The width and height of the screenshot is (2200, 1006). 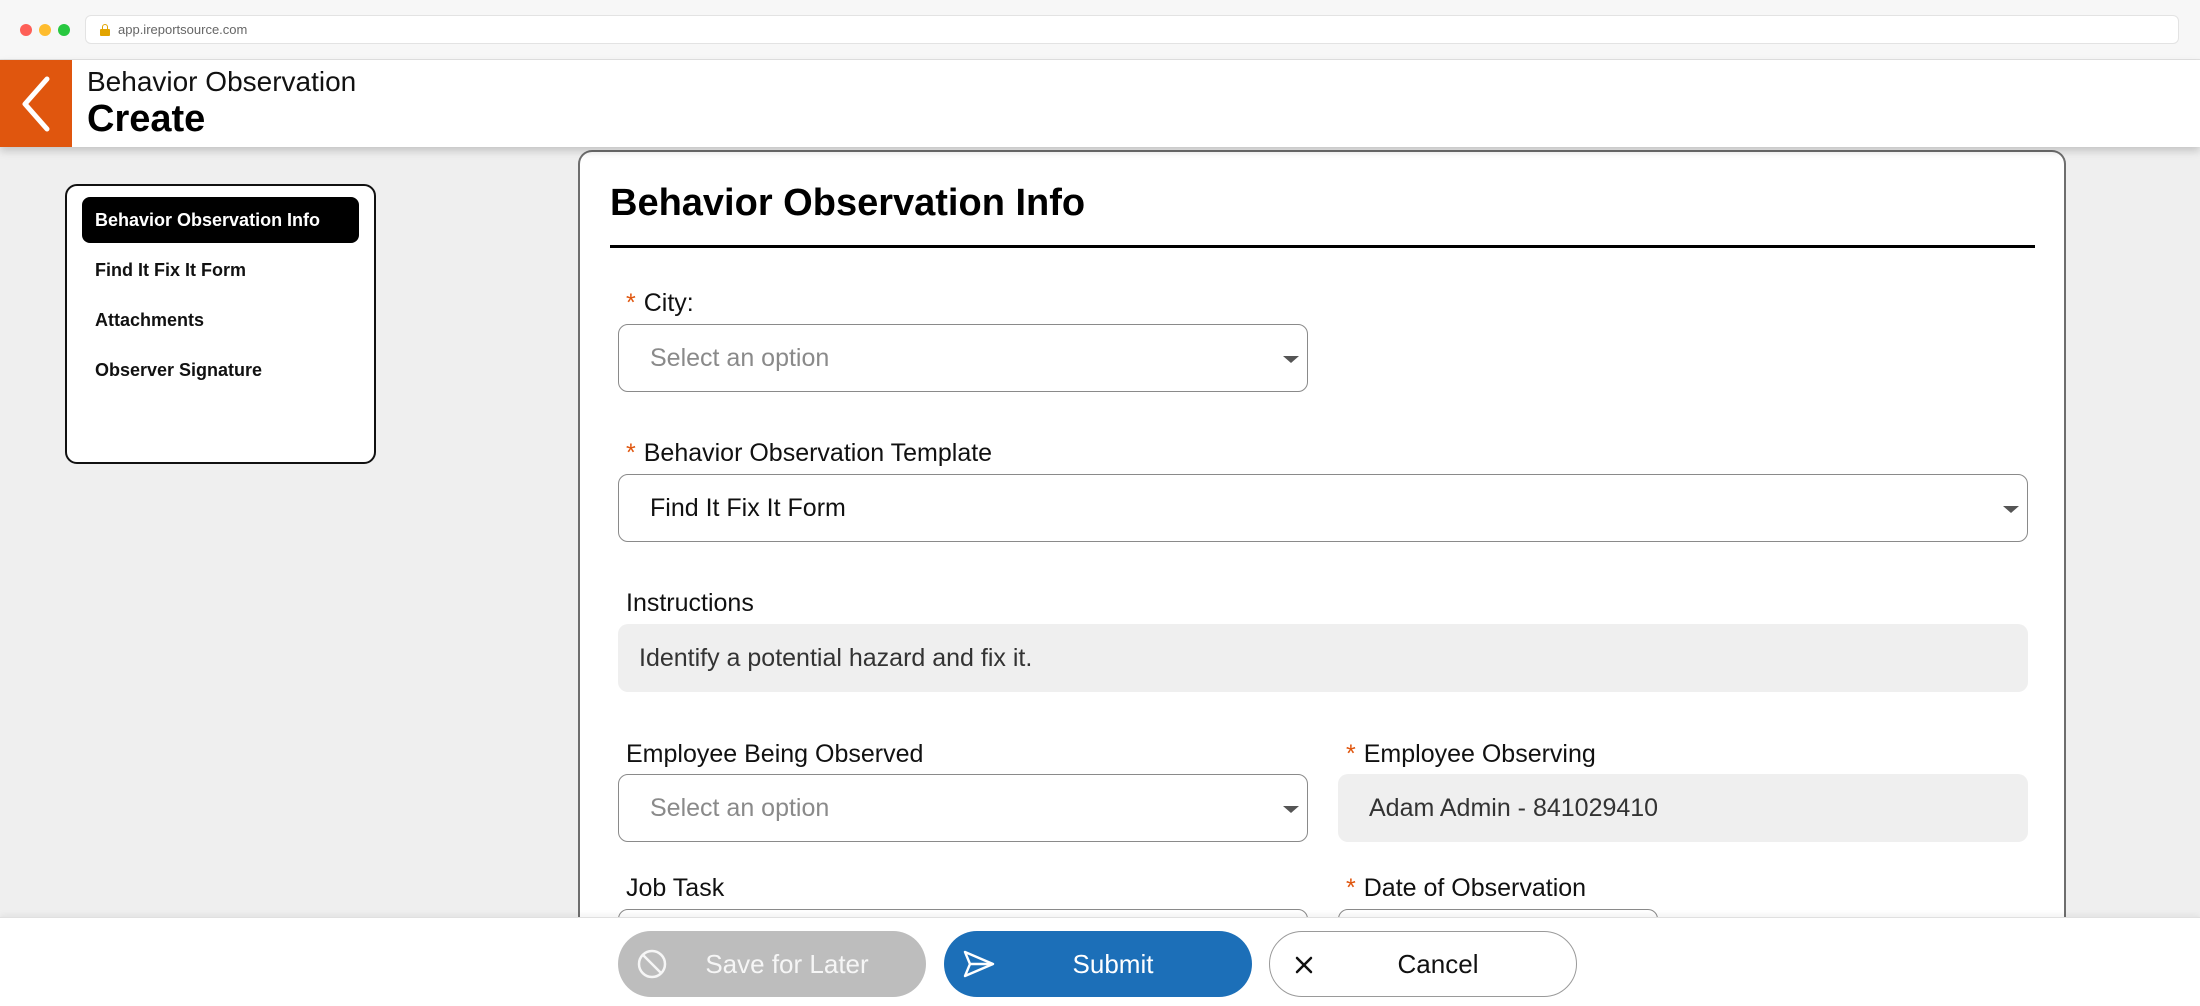 I want to click on template-label: * Behavior Observation Template, so click(x=809, y=453).